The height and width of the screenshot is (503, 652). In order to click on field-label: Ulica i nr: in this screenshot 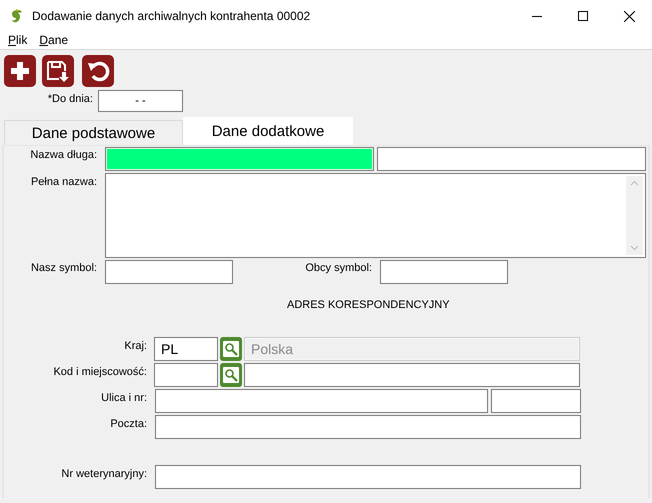, I will do `click(124, 398)`.